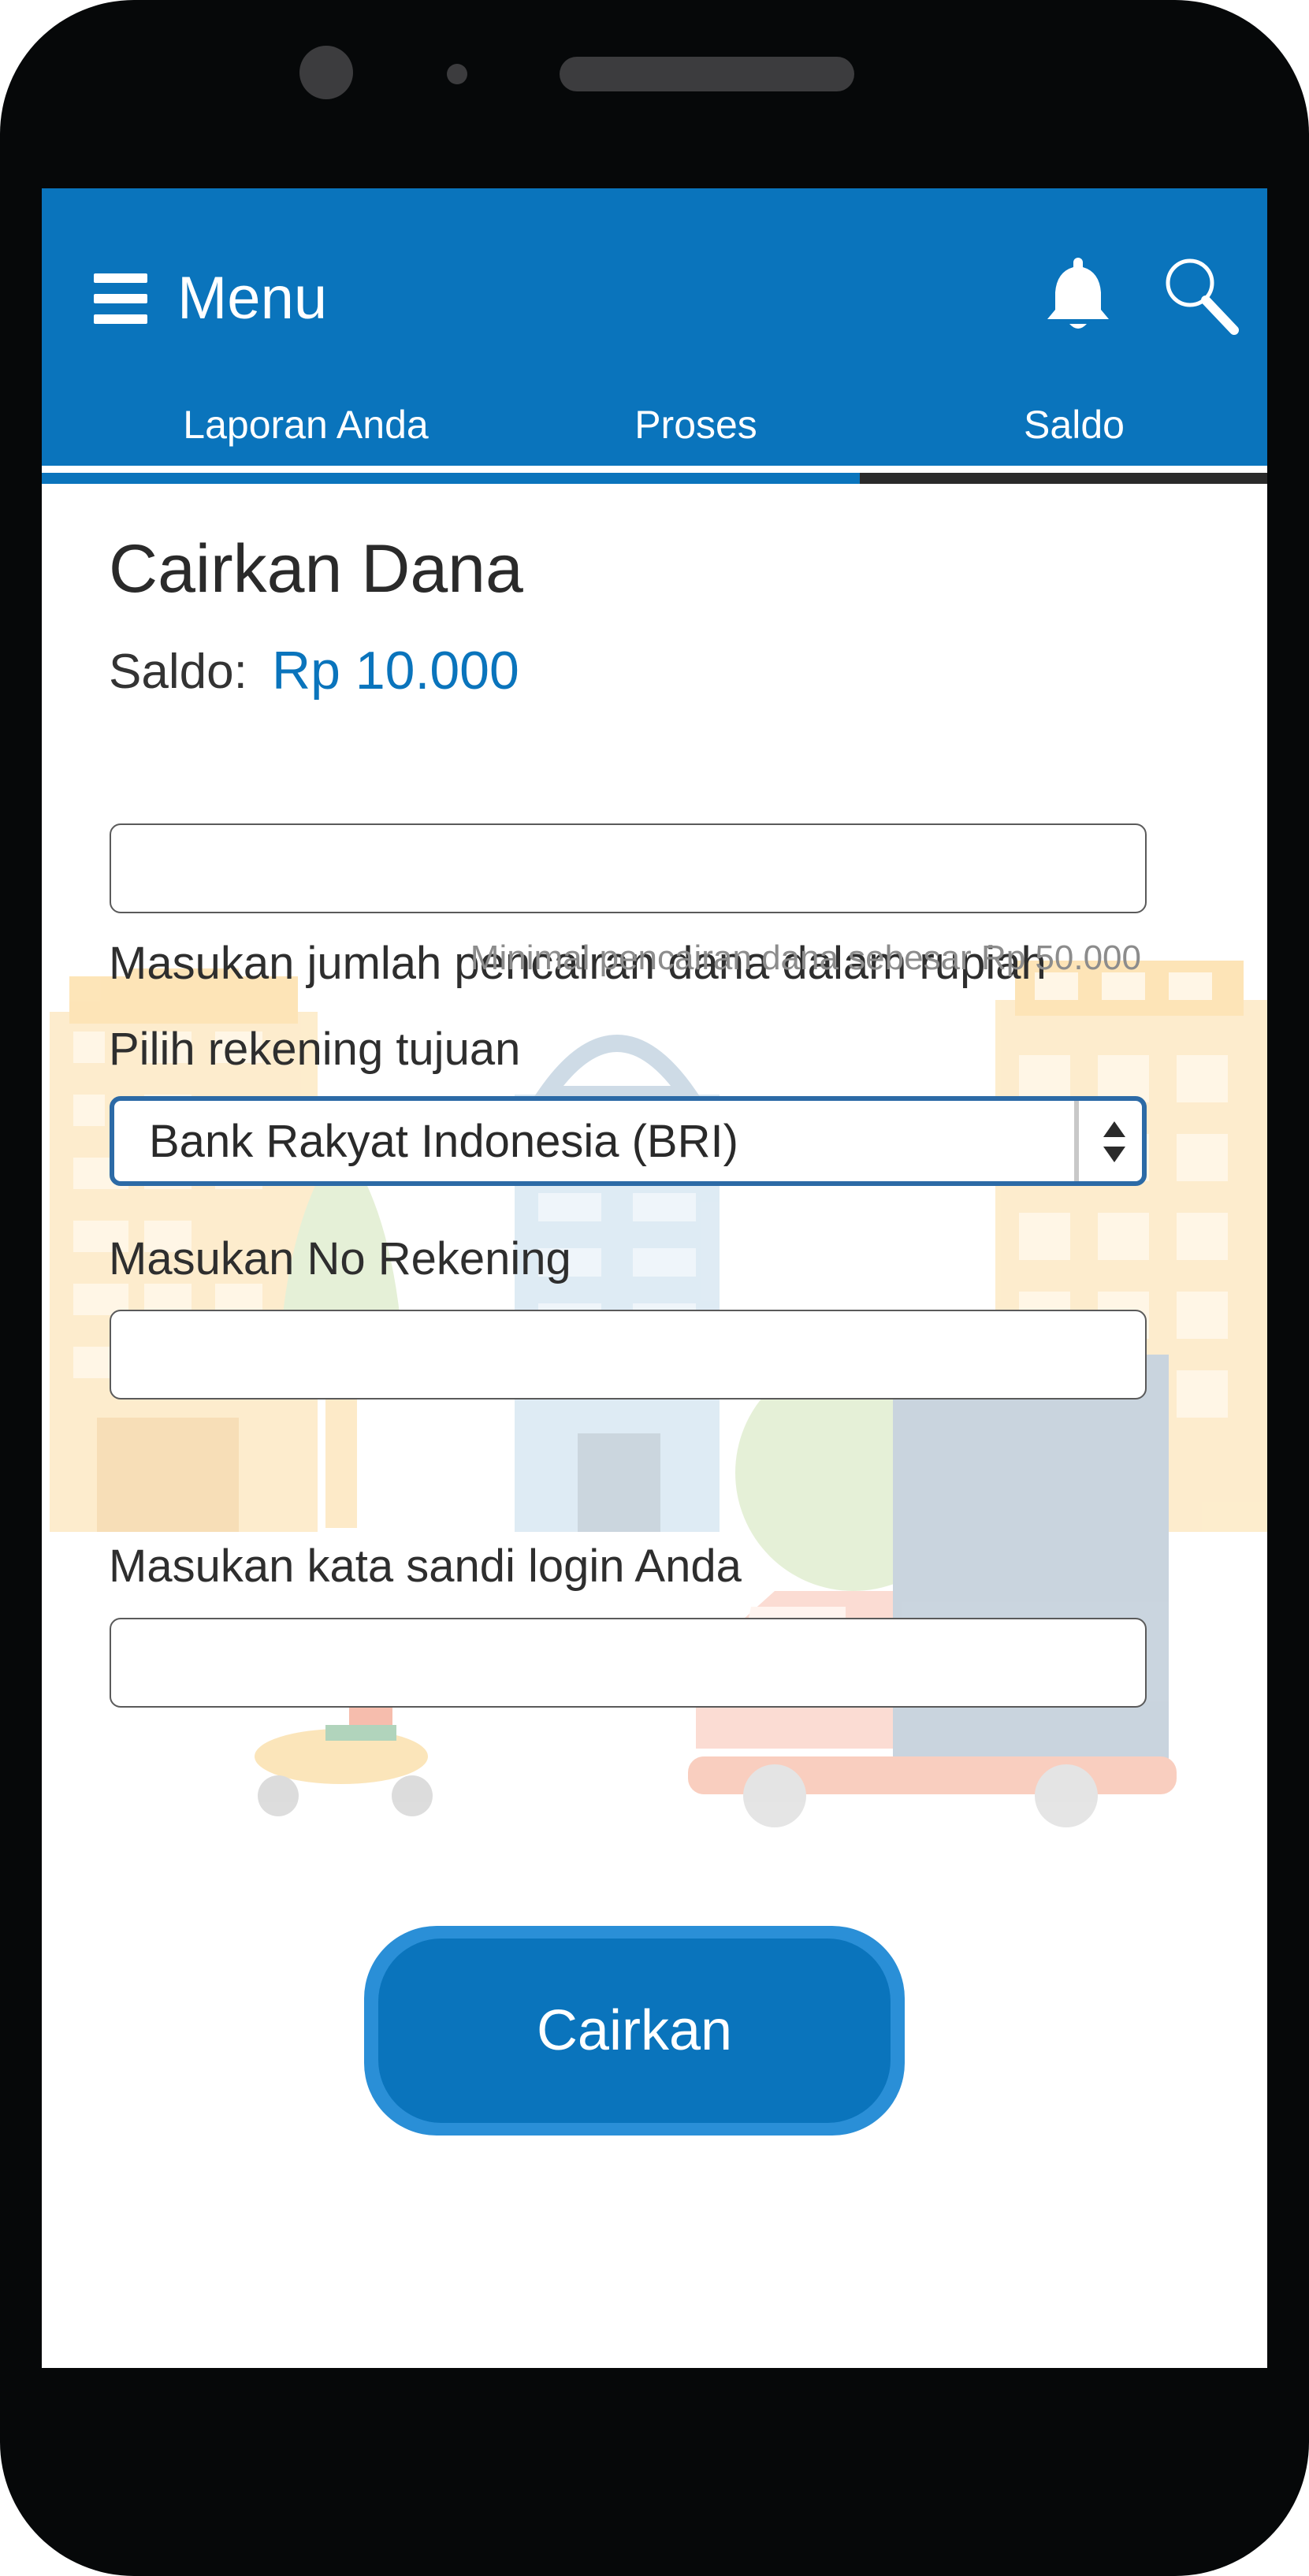 This screenshot has width=1309, height=2576. Describe the element at coordinates (443, 1141) in the screenshot. I see `bank-select-value: Bank Rakyat Indonesia (BRI)` at that location.